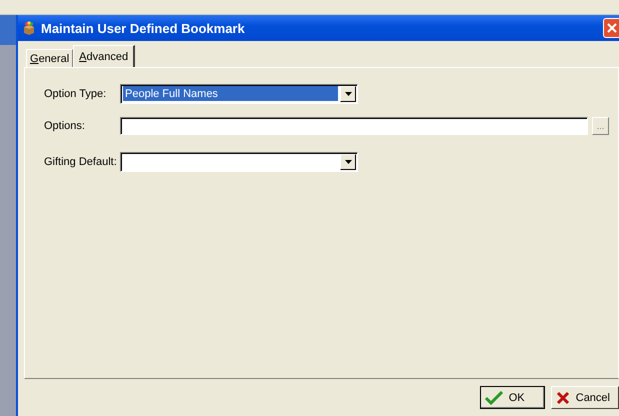 This screenshot has width=619, height=416. What do you see at coordinates (493, 397) in the screenshot?
I see `check-icon` at bounding box center [493, 397].